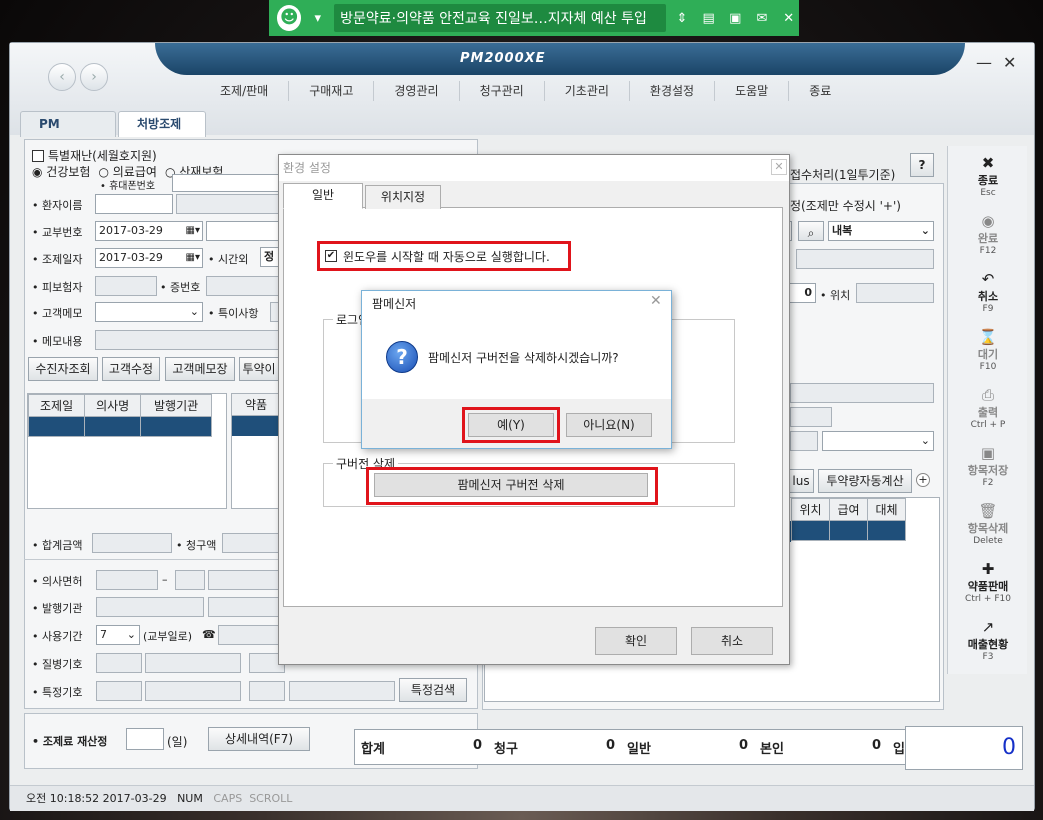  What do you see at coordinates (38, 155) in the screenshot?
I see `checkbox` at bounding box center [38, 155].